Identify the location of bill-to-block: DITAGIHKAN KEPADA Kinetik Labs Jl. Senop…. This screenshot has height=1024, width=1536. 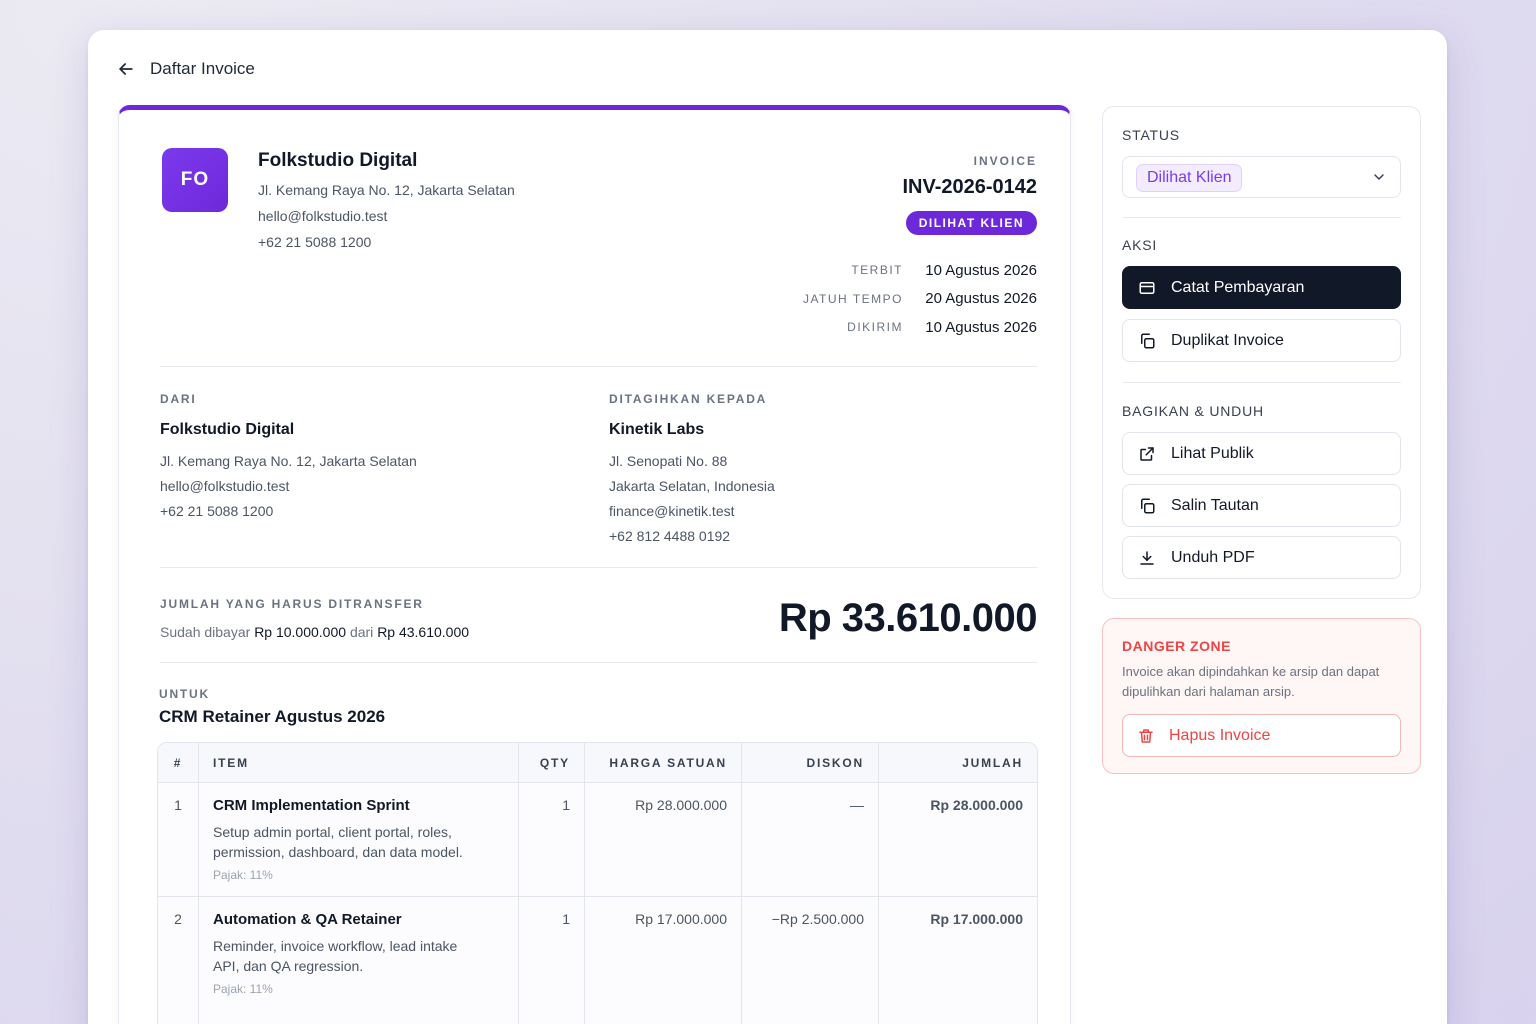
(692, 470).